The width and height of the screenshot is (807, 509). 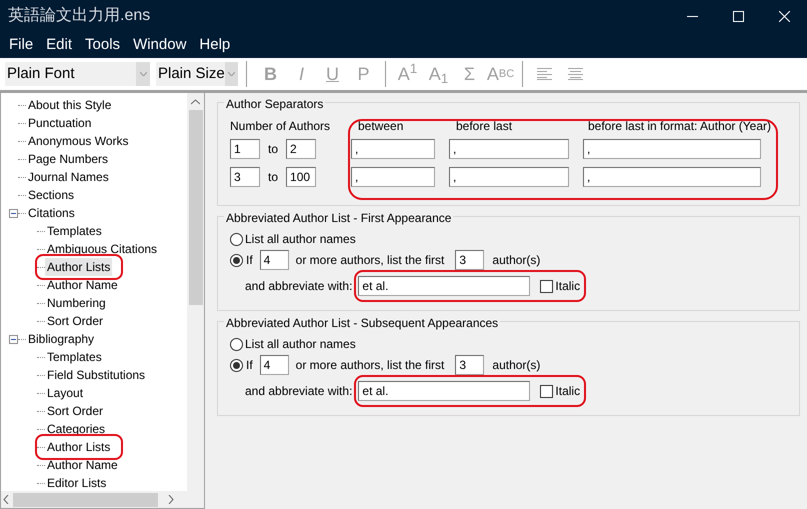 I want to click on tree-item: Bibliography, so click(x=61, y=339).